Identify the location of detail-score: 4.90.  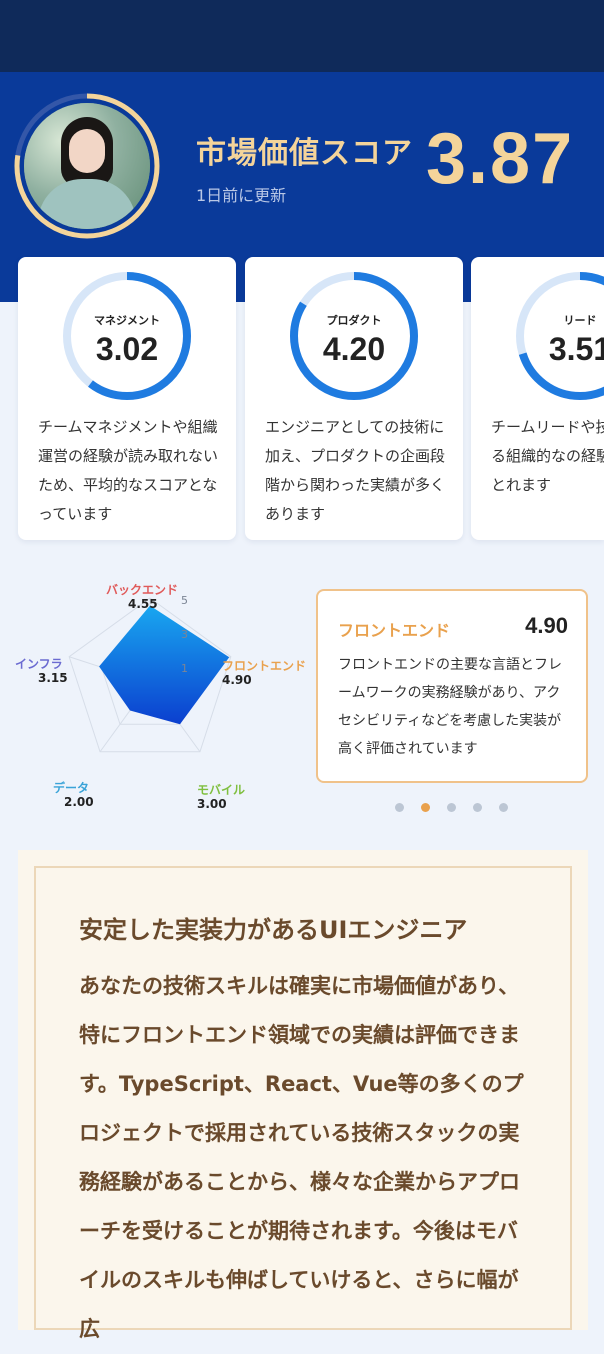
(546, 625).